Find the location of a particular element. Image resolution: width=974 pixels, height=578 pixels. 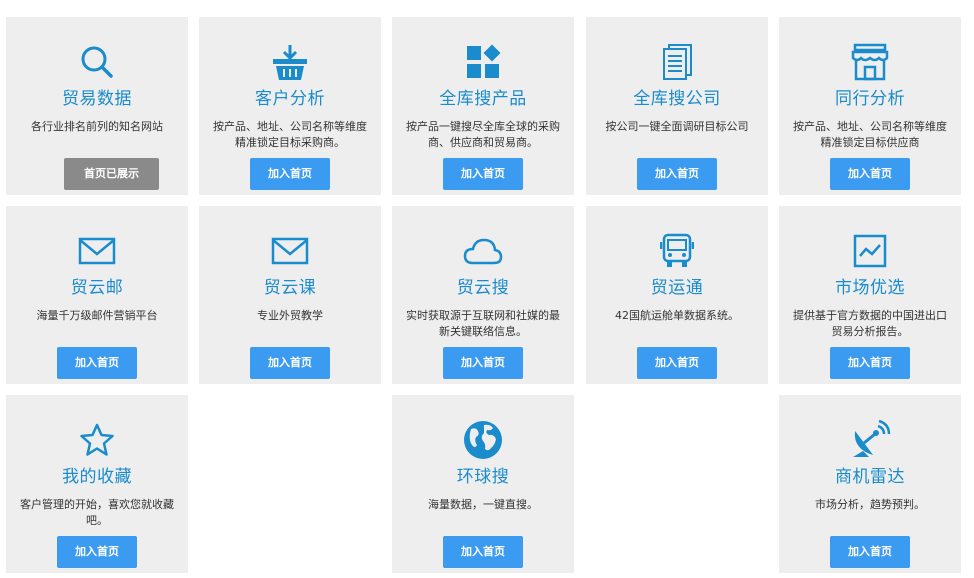

card-description: 按公司一键全面调研目标公司 is located at coordinates (677, 126).